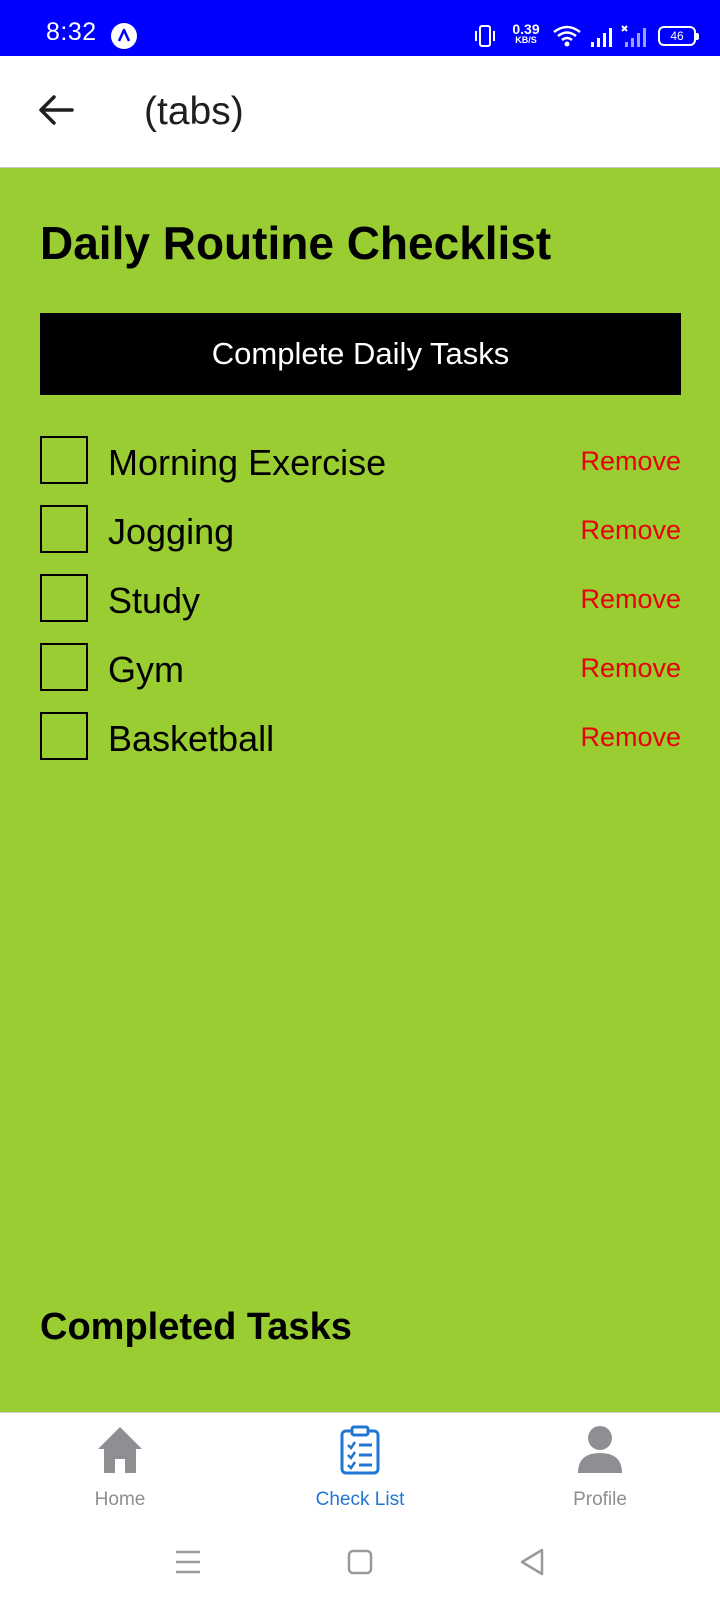 The height and width of the screenshot is (1600, 720). Describe the element at coordinates (678, 36) in the screenshot. I see `battery-icon: 46` at that location.